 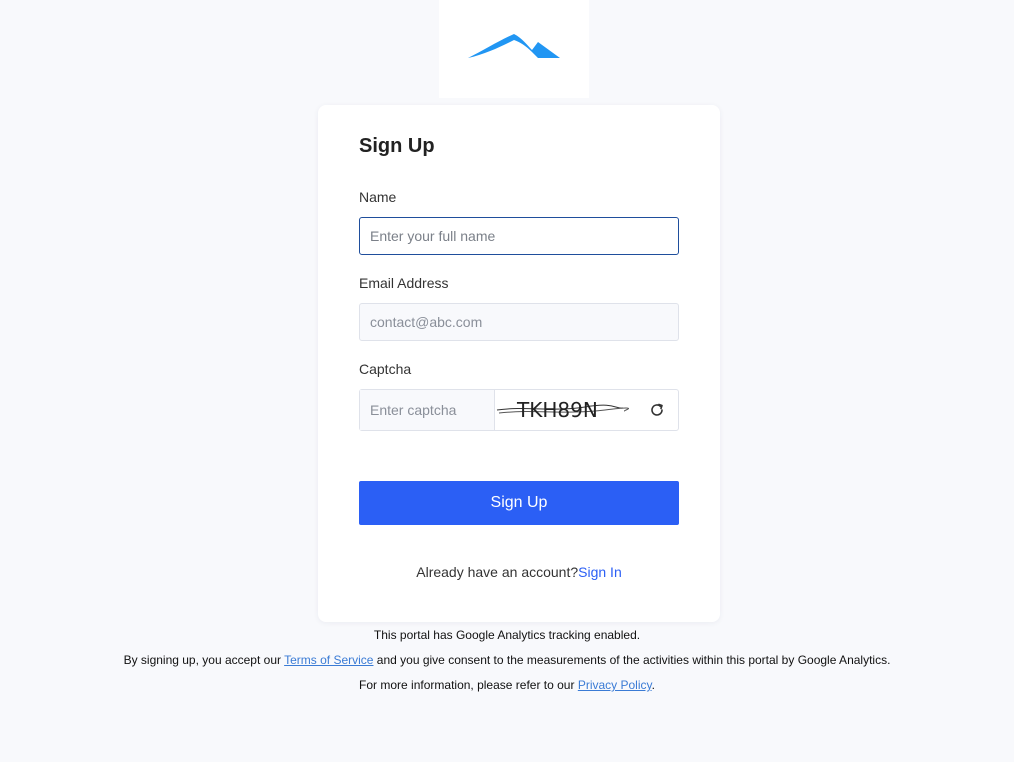 I want to click on footer-line-2-before: By signing up, you accept our, so click(x=204, y=660).